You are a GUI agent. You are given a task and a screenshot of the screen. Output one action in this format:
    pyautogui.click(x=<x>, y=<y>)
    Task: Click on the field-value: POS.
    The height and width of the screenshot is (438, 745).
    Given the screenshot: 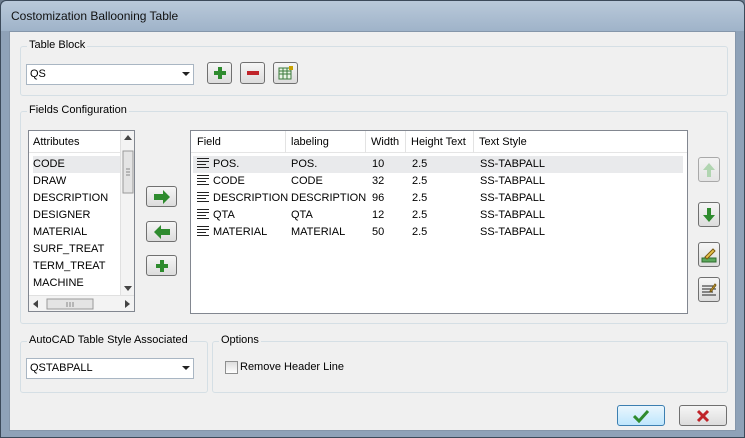 What is the action you would take?
    pyautogui.click(x=226, y=164)
    